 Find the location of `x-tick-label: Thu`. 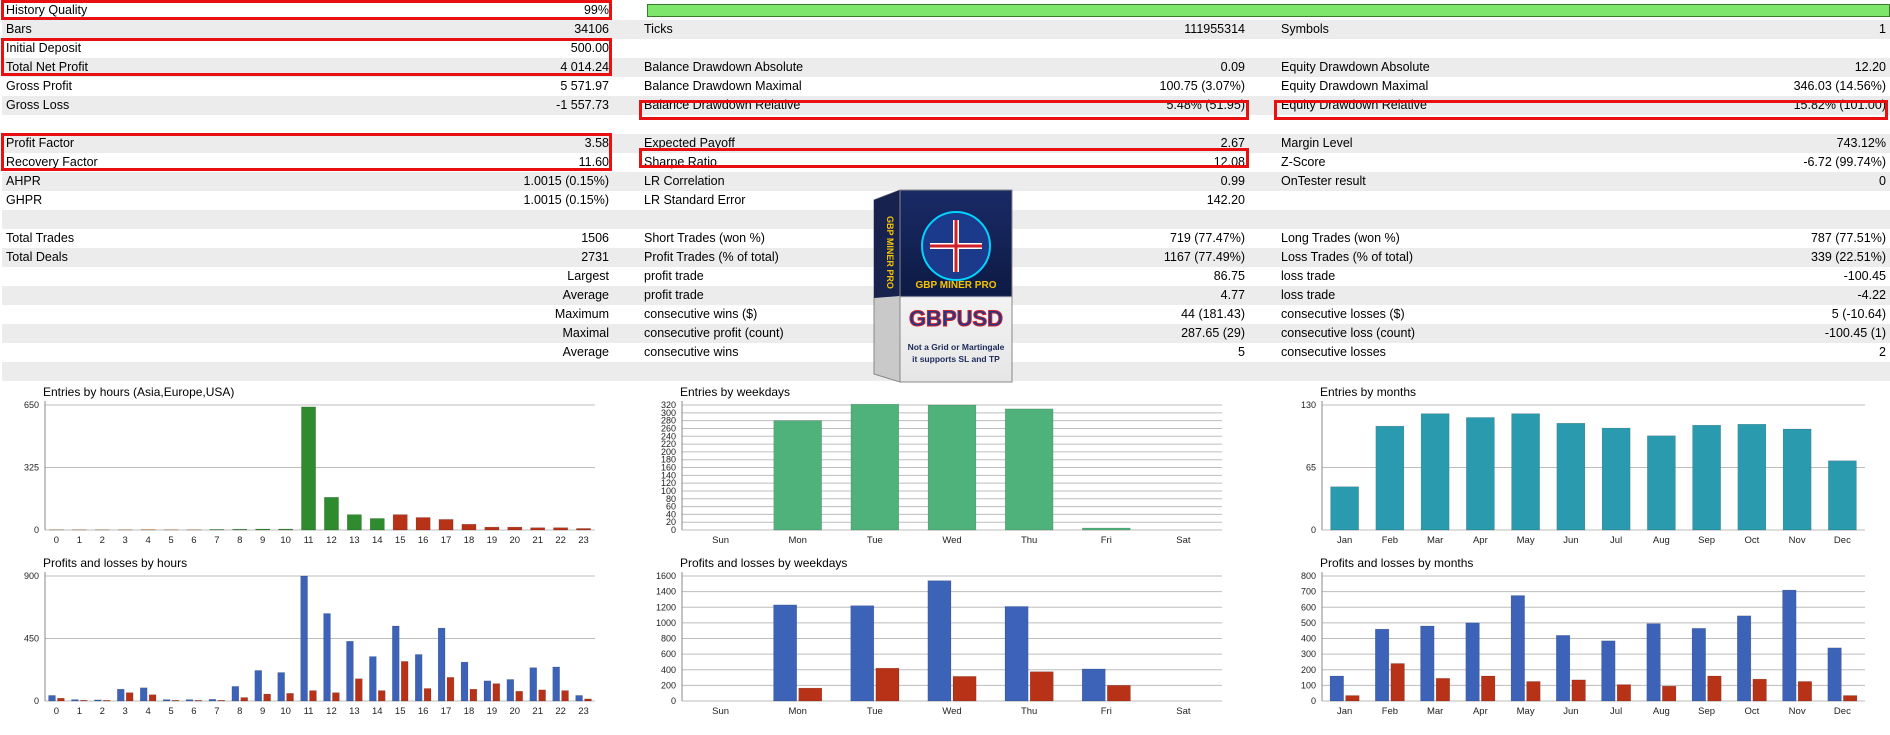

x-tick-label: Thu is located at coordinates (1029, 711).